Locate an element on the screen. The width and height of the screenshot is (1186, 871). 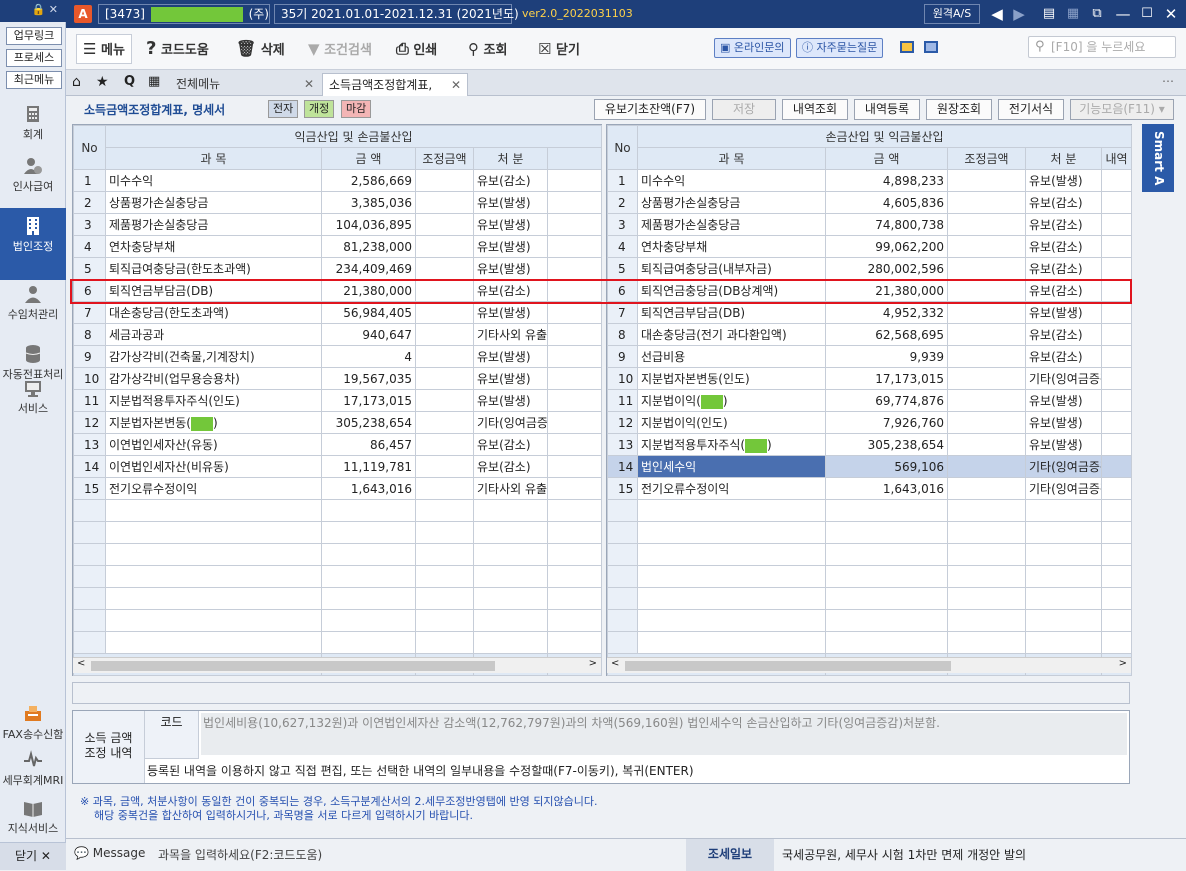
table-row: 4 연차충당부채 99,062,200 유보(감소) is located at coordinates (870, 246).